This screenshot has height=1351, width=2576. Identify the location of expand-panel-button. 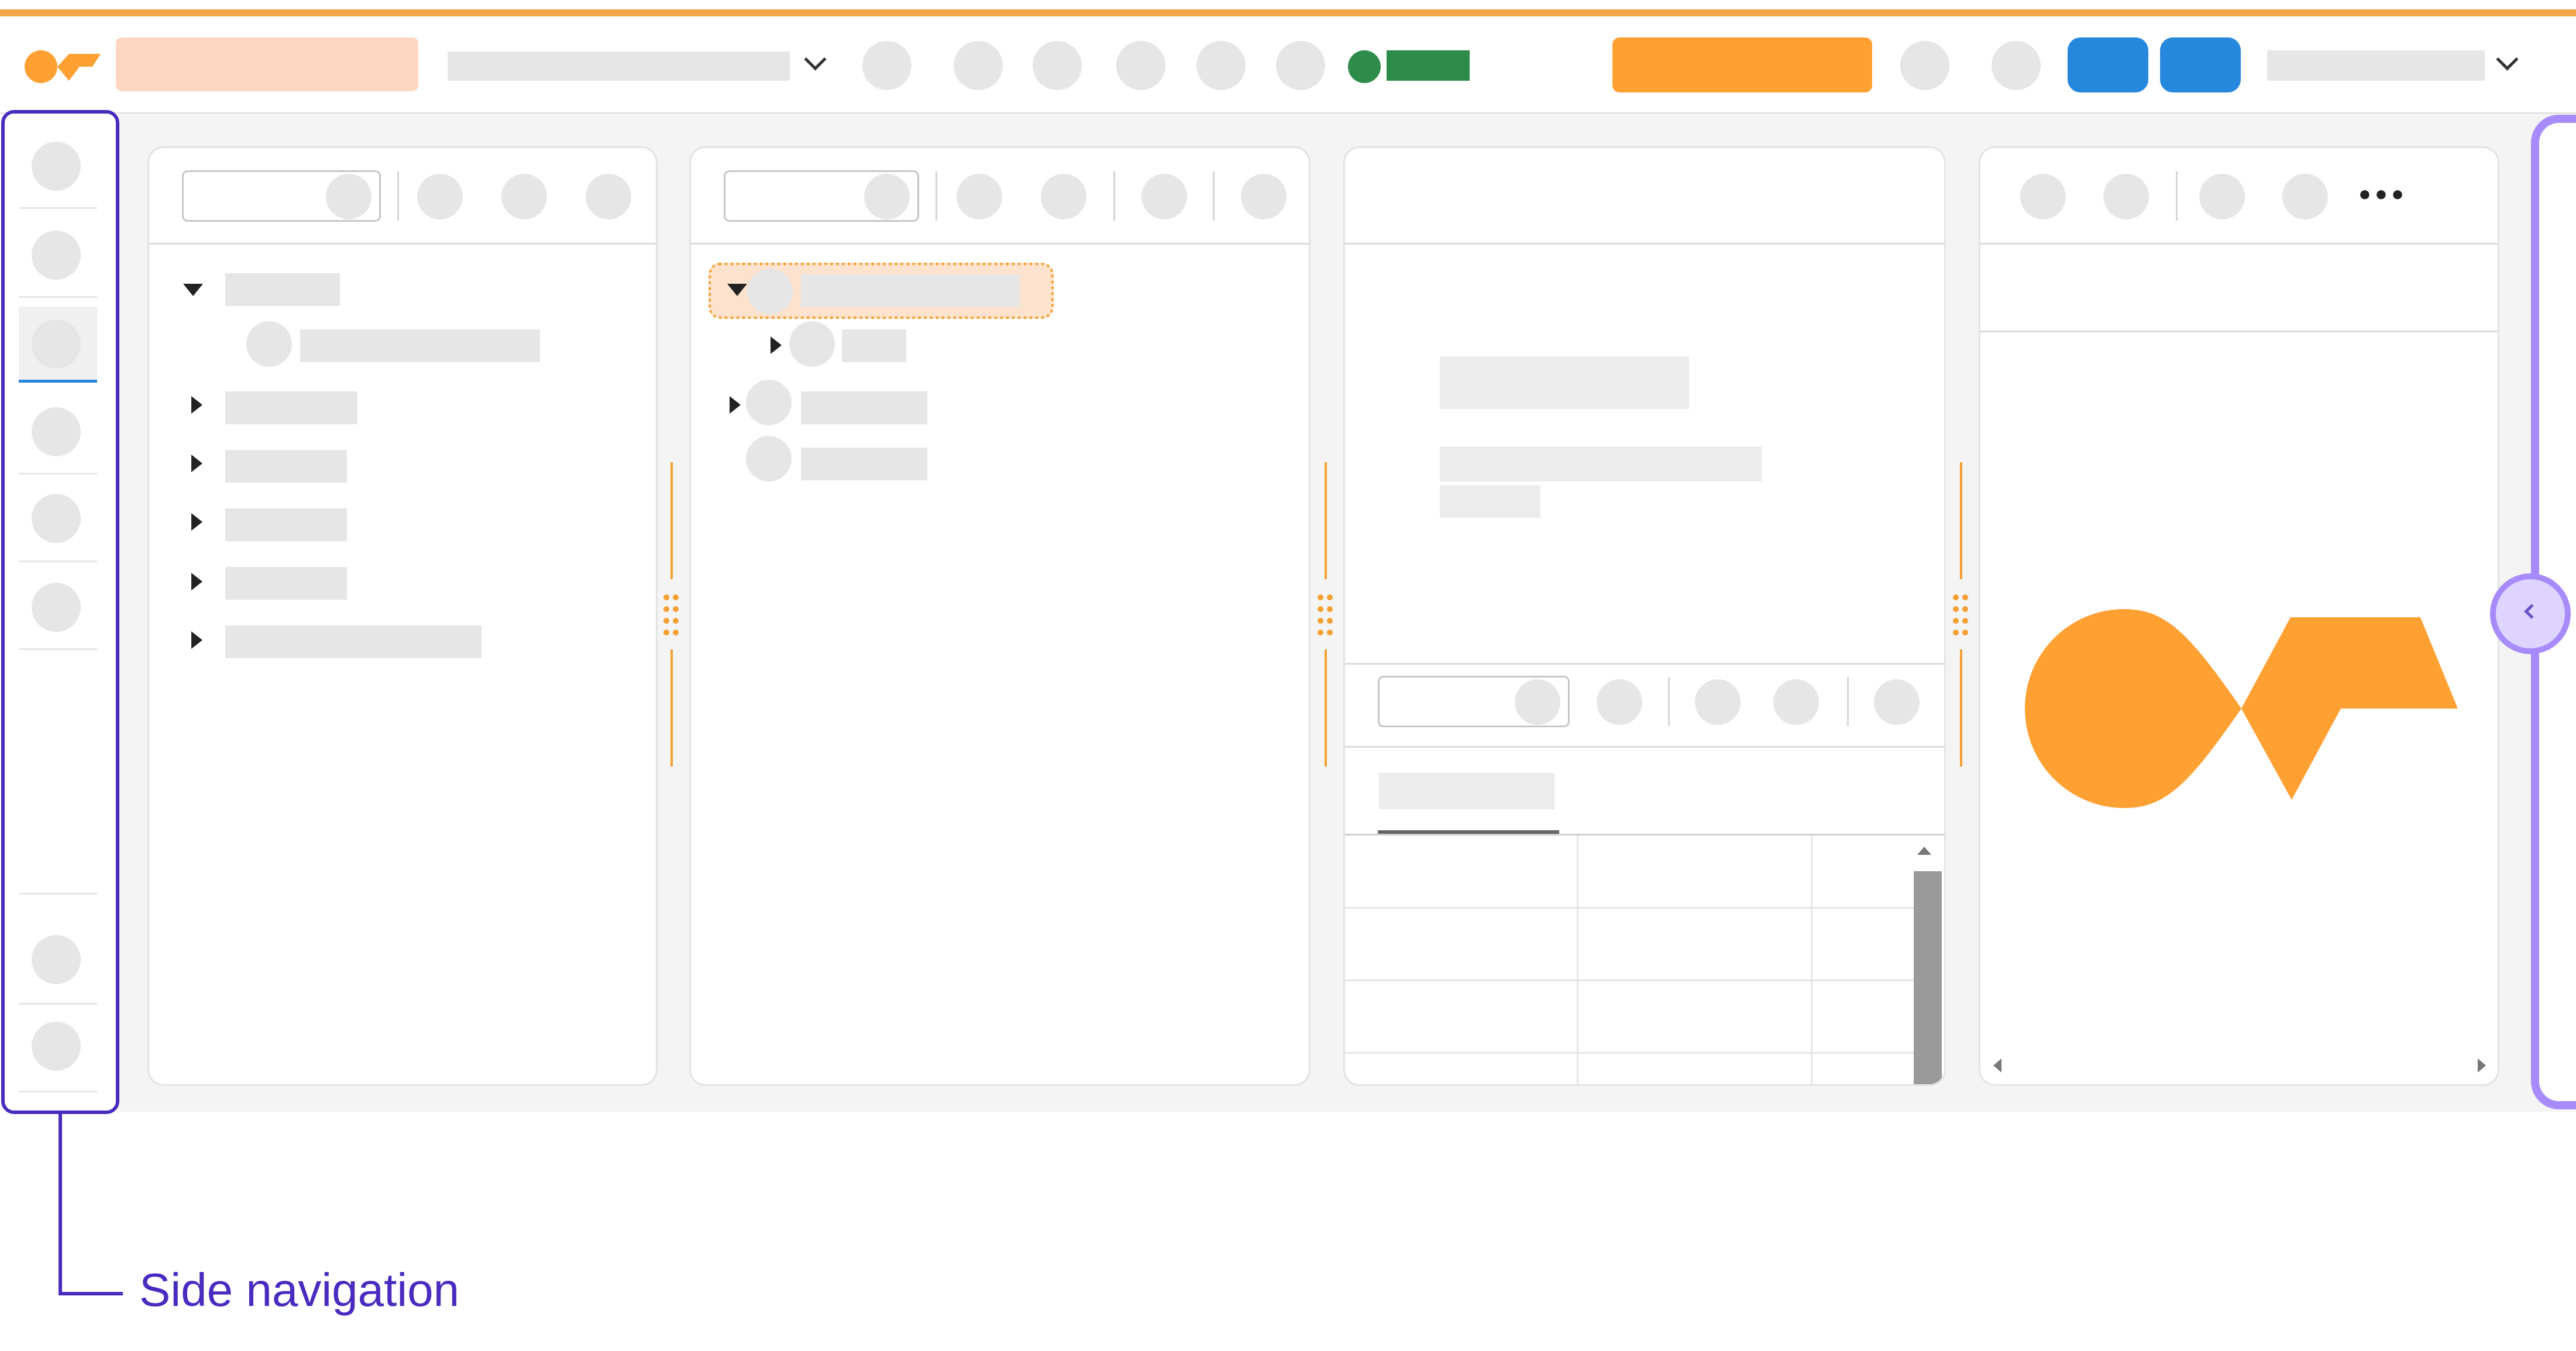
(2531, 613).